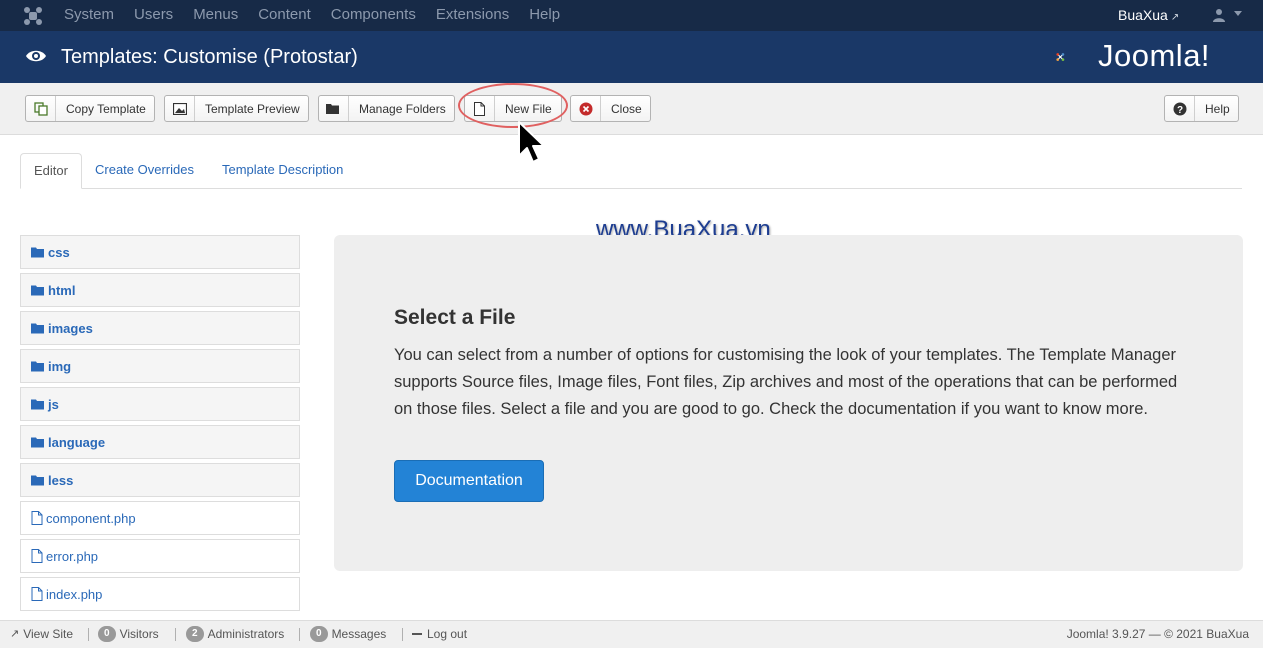 Image resolution: width=1263 pixels, height=648 pixels. I want to click on close-icon, so click(586, 108).